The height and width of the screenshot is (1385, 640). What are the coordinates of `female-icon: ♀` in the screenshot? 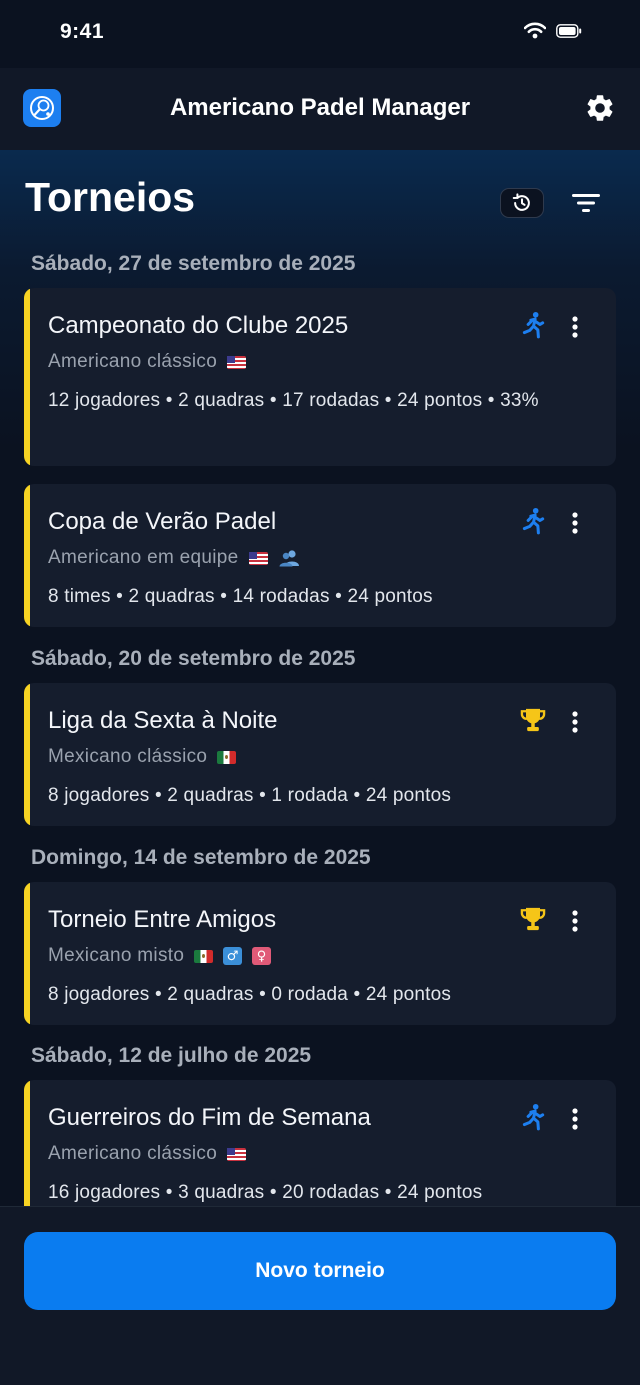 It's located at (262, 956).